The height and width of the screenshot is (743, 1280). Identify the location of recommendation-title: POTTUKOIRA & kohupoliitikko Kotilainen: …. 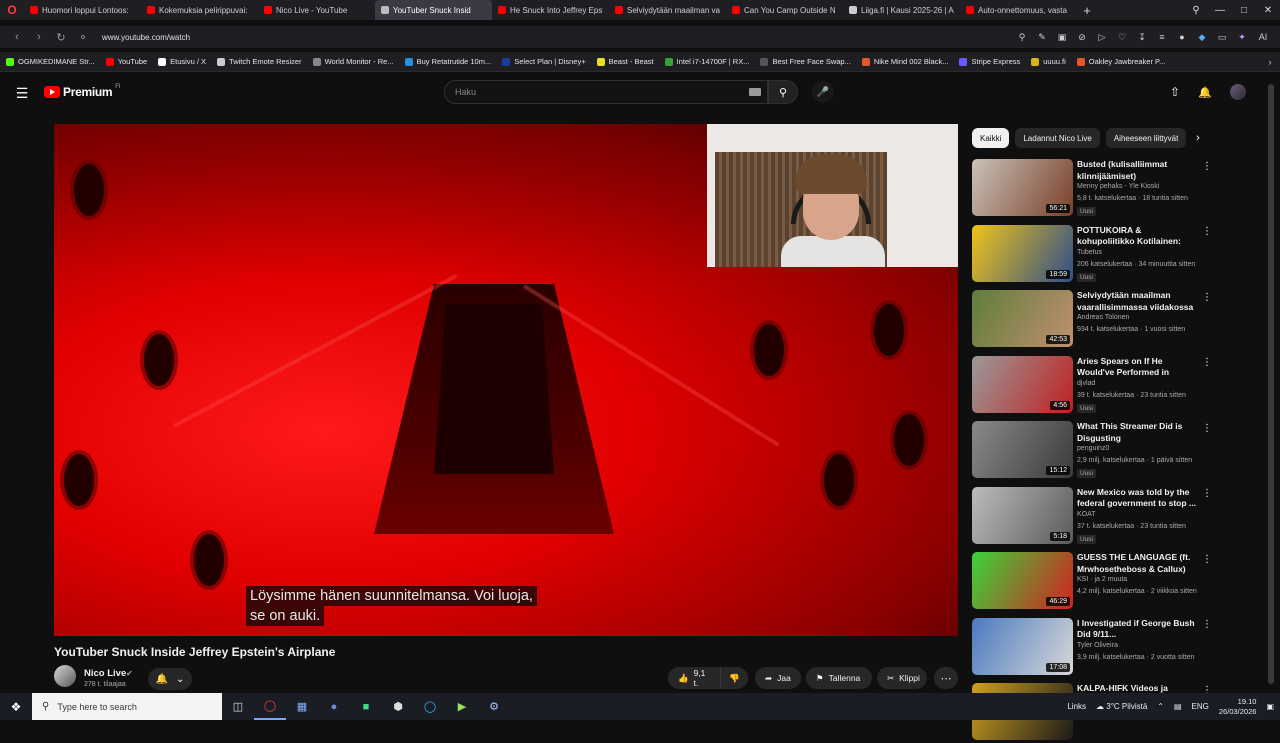
(1137, 236).